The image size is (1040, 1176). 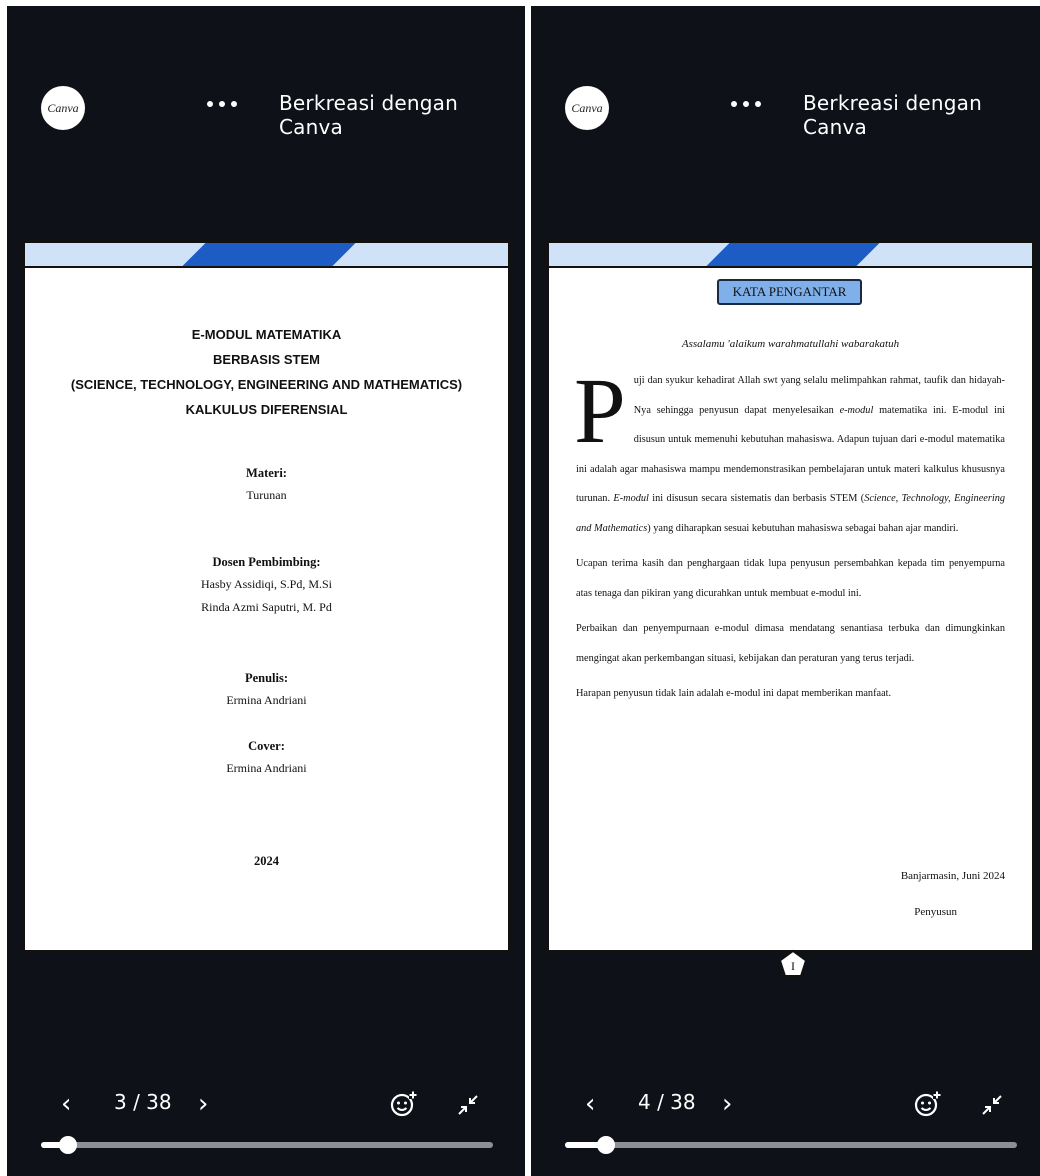 What do you see at coordinates (789, 292) in the screenshot?
I see `foreword-heading: KATA PENGANTAR` at bounding box center [789, 292].